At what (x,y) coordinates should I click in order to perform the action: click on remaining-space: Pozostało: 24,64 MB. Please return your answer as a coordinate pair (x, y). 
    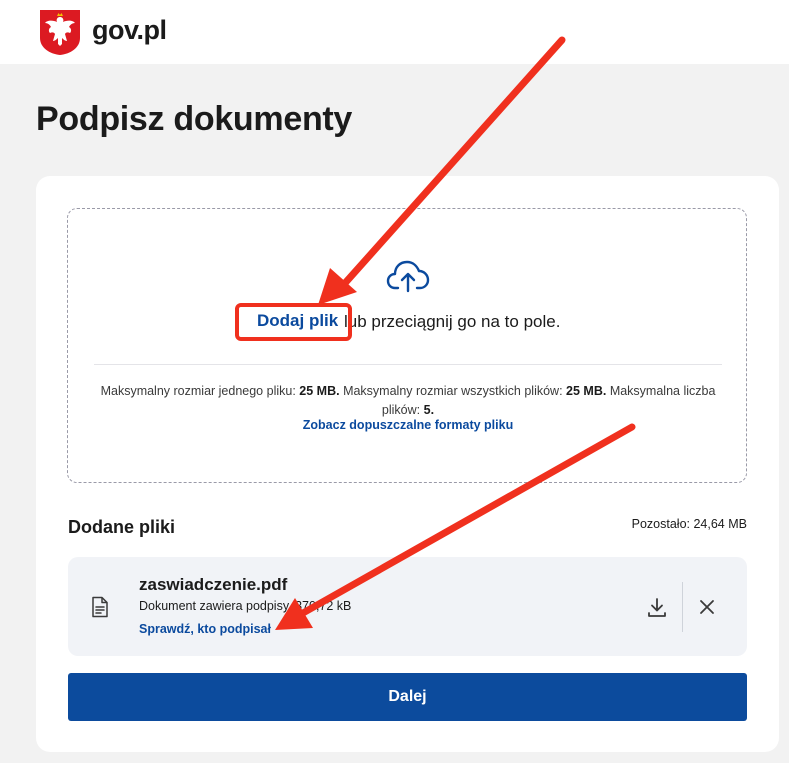
    Looking at the image, I should click on (689, 524).